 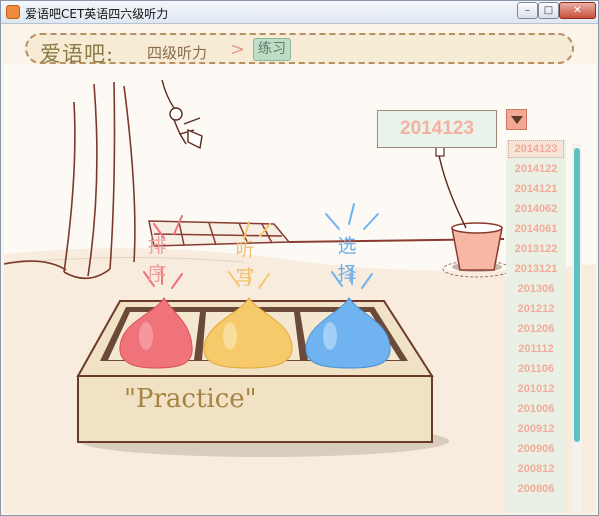 What do you see at coordinates (190, 399) in the screenshot?
I see `practice-sign: "Practice"` at bounding box center [190, 399].